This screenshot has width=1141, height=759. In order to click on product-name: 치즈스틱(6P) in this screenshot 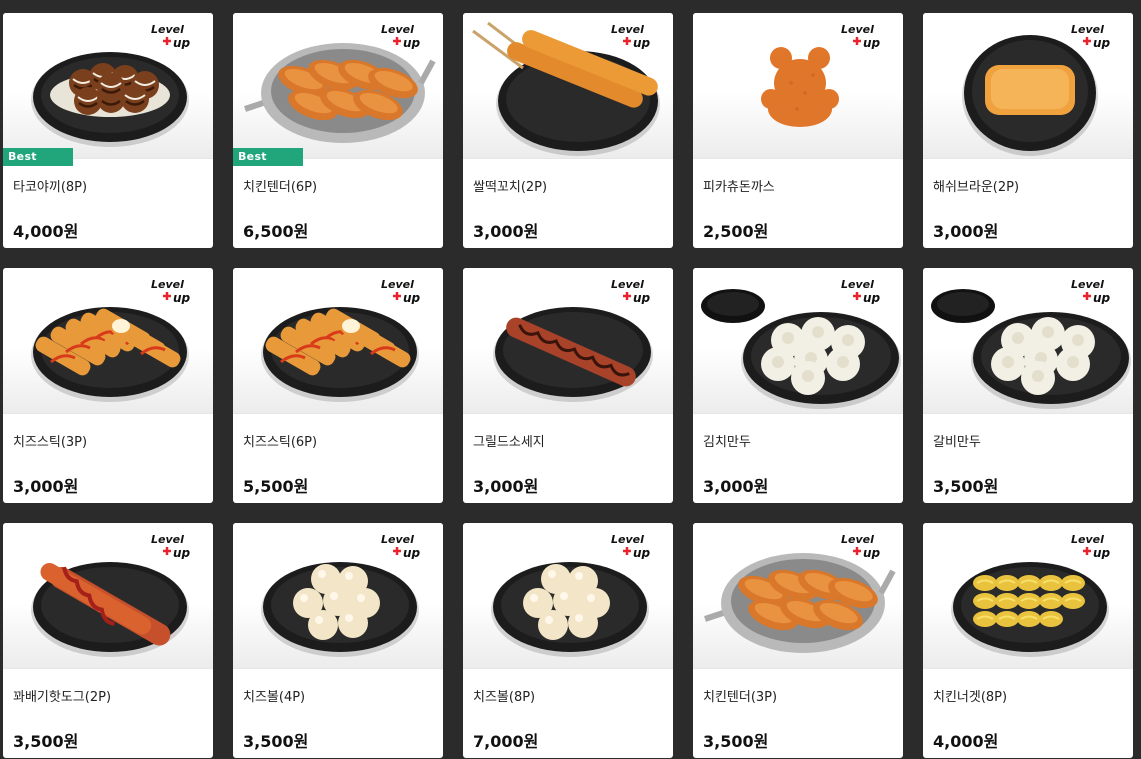, I will do `click(280, 440)`.